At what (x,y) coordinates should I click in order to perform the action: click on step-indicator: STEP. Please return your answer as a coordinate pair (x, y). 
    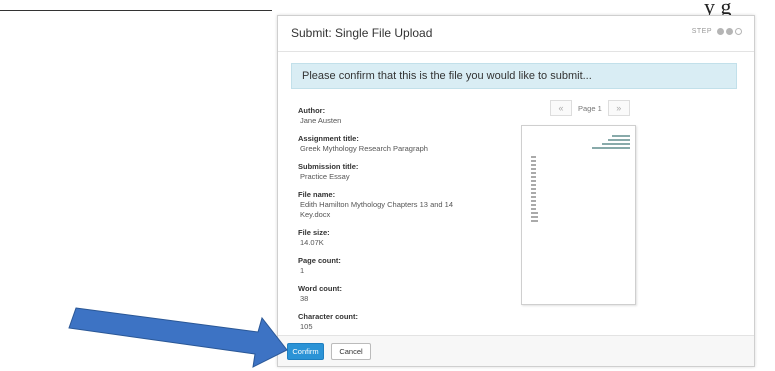
    Looking at the image, I should click on (717, 31).